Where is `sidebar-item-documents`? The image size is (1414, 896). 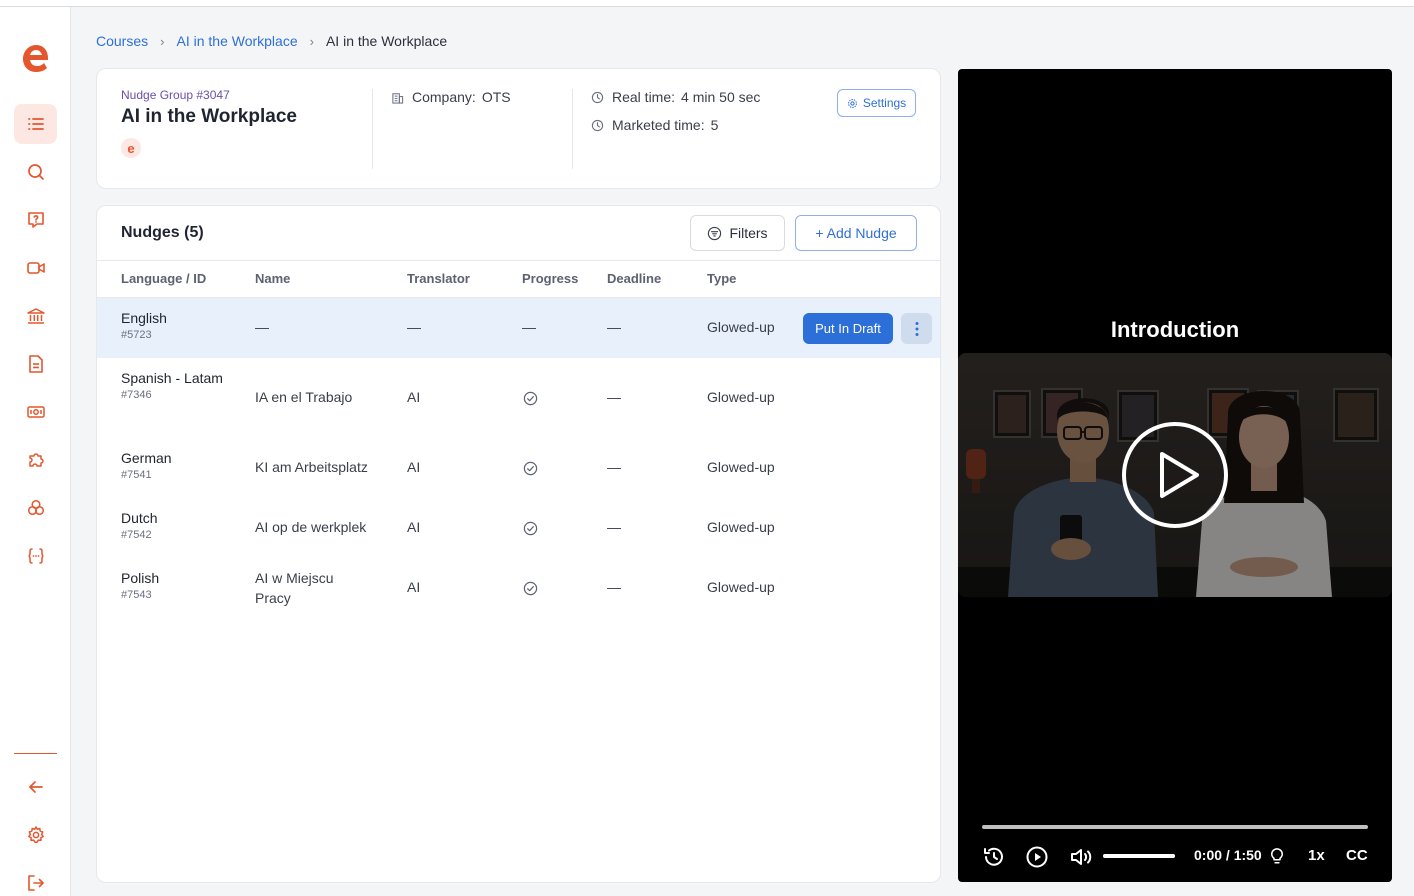
sidebar-item-documents is located at coordinates (35, 364).